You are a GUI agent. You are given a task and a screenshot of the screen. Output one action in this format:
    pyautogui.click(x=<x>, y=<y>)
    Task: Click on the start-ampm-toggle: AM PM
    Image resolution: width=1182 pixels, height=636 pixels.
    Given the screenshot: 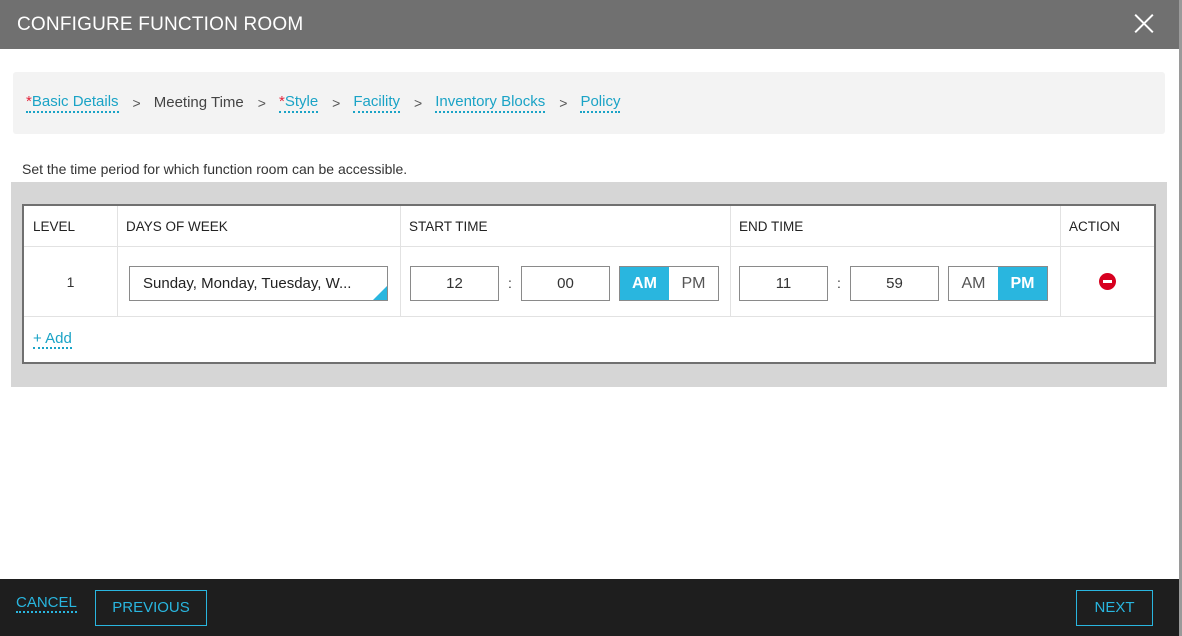 What is the action you would take?
    pyautogui.click(x=669, y=283)
    